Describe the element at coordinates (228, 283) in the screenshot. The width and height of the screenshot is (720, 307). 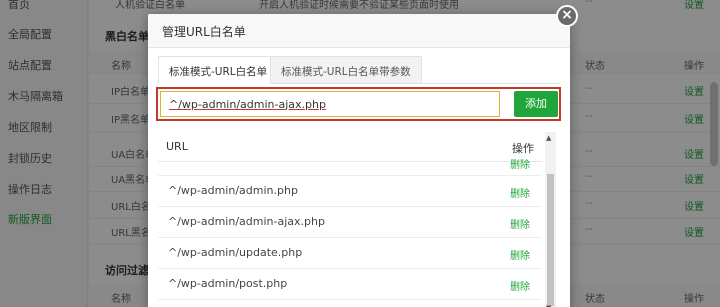
I see `row-url: ^/wp-admin/post.php` at that location.